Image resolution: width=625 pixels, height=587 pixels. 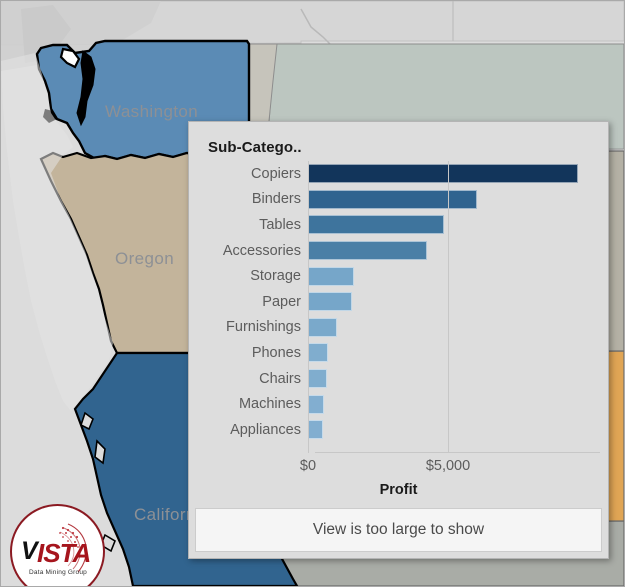 I want to click on bar-row: Furnishings, so click(x=404, y=328).